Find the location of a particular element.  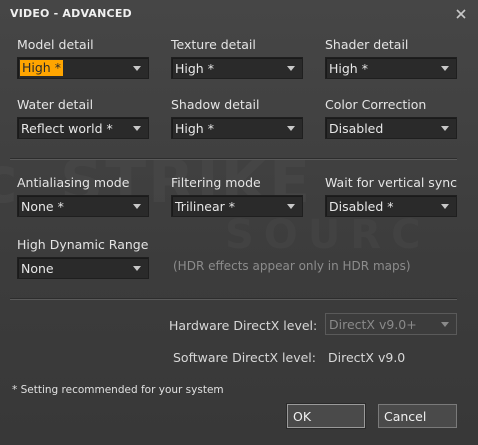

vsync-dropdown: Disabled * is located at coordinates (391, 206).